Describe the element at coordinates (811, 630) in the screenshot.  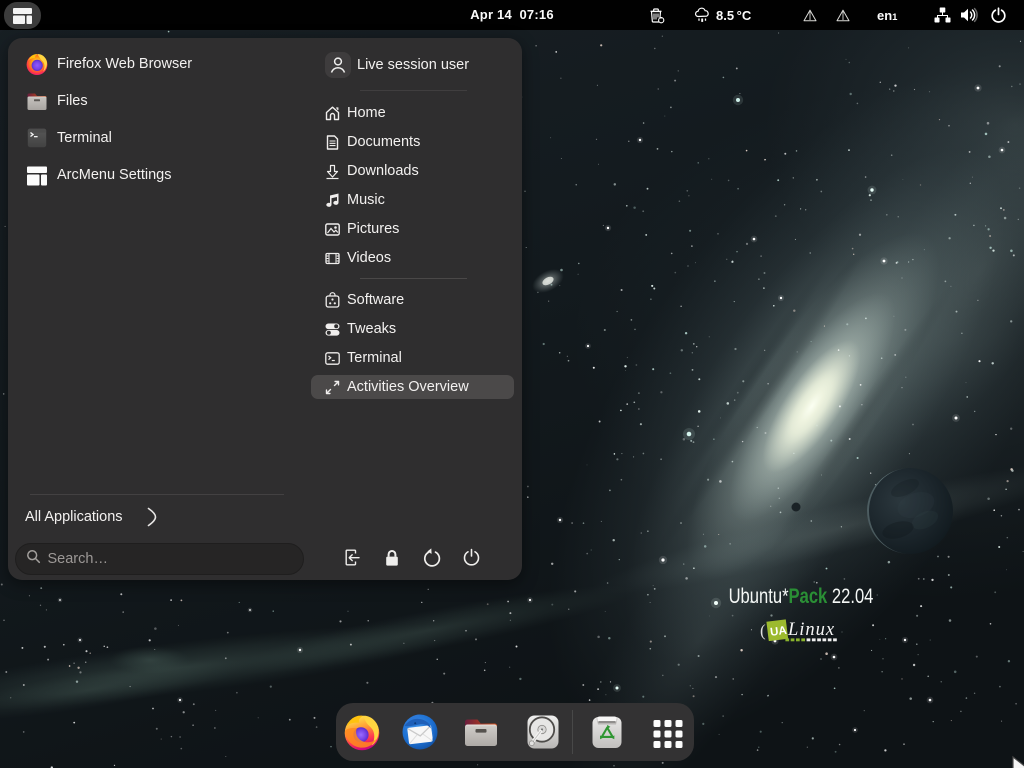
I see `svg-text: Linux` at that location.